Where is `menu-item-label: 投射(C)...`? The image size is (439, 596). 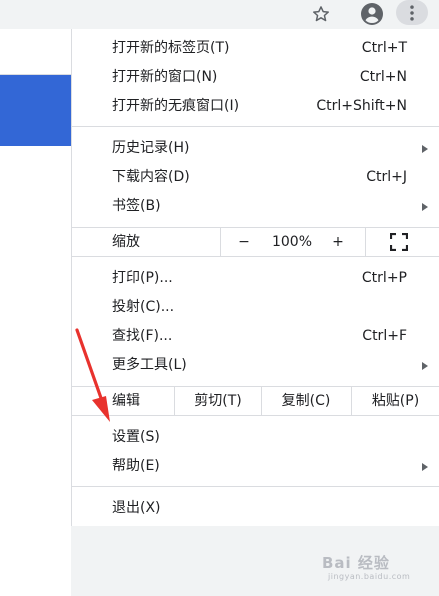 menu-item-label: 投射(C)... is located at coordinates (143, 307).